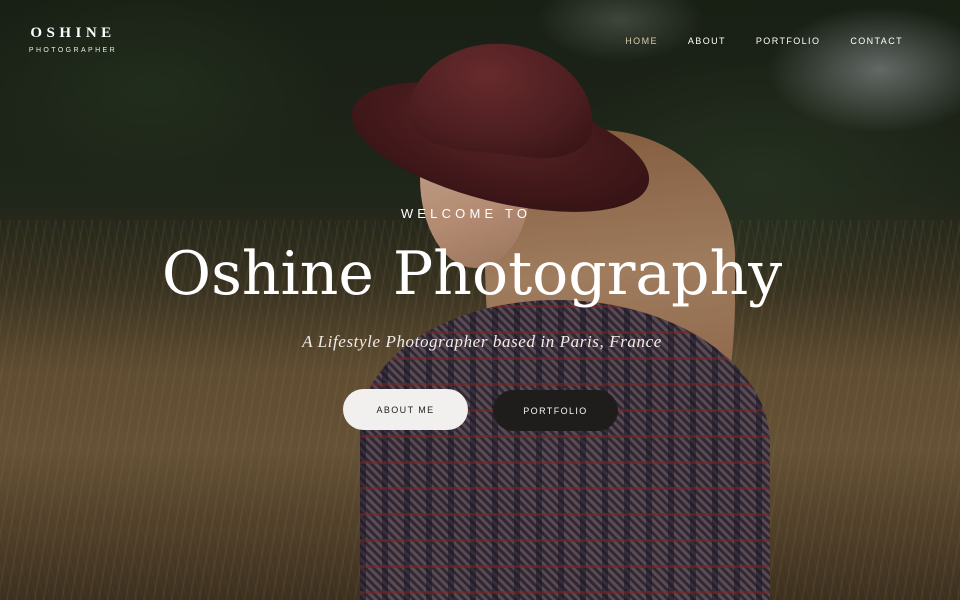  I want to click on hero-title: Oshine Photography, so click(472, 274).